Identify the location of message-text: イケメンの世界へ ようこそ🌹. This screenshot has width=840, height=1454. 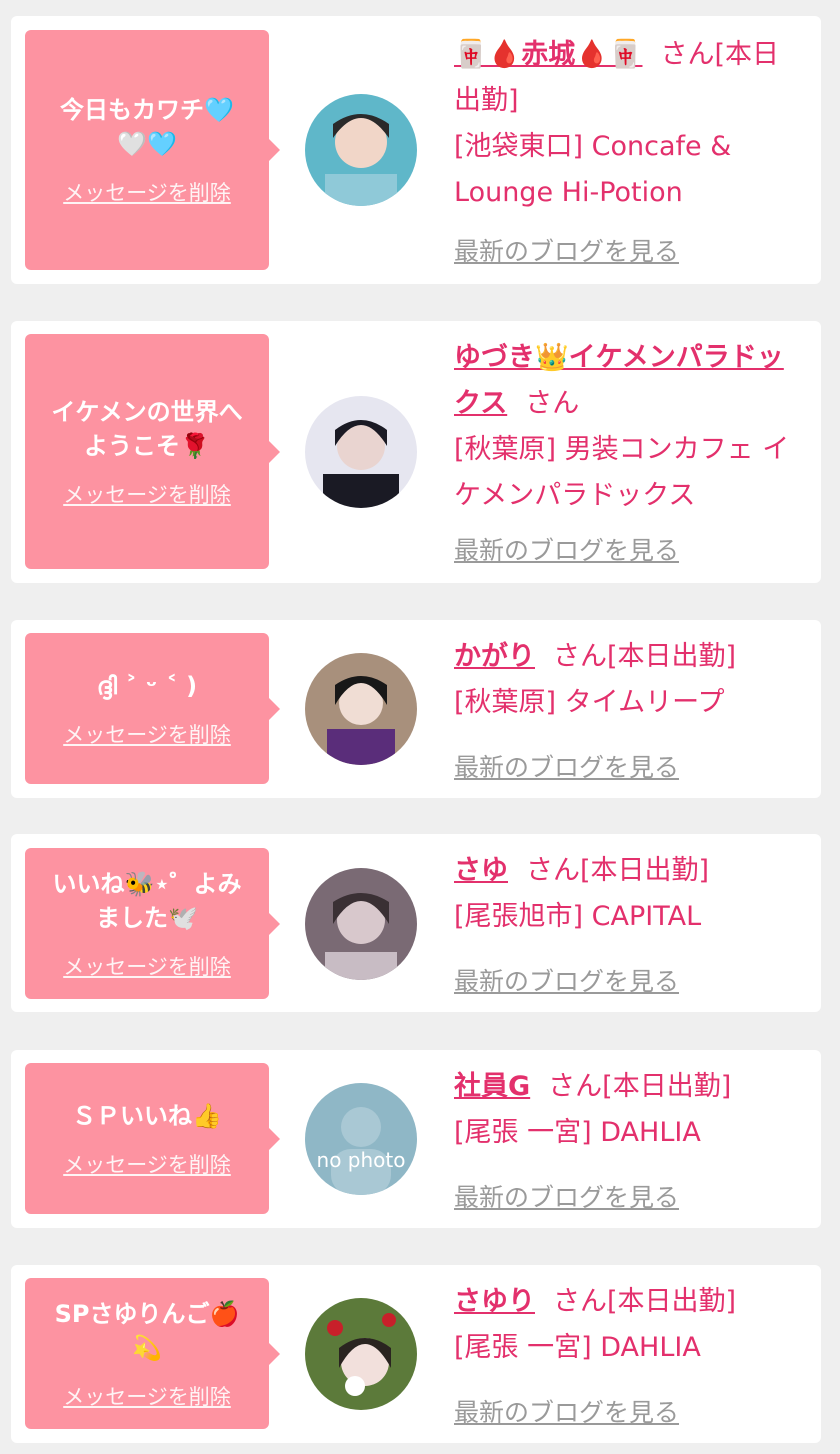
(147, 428).